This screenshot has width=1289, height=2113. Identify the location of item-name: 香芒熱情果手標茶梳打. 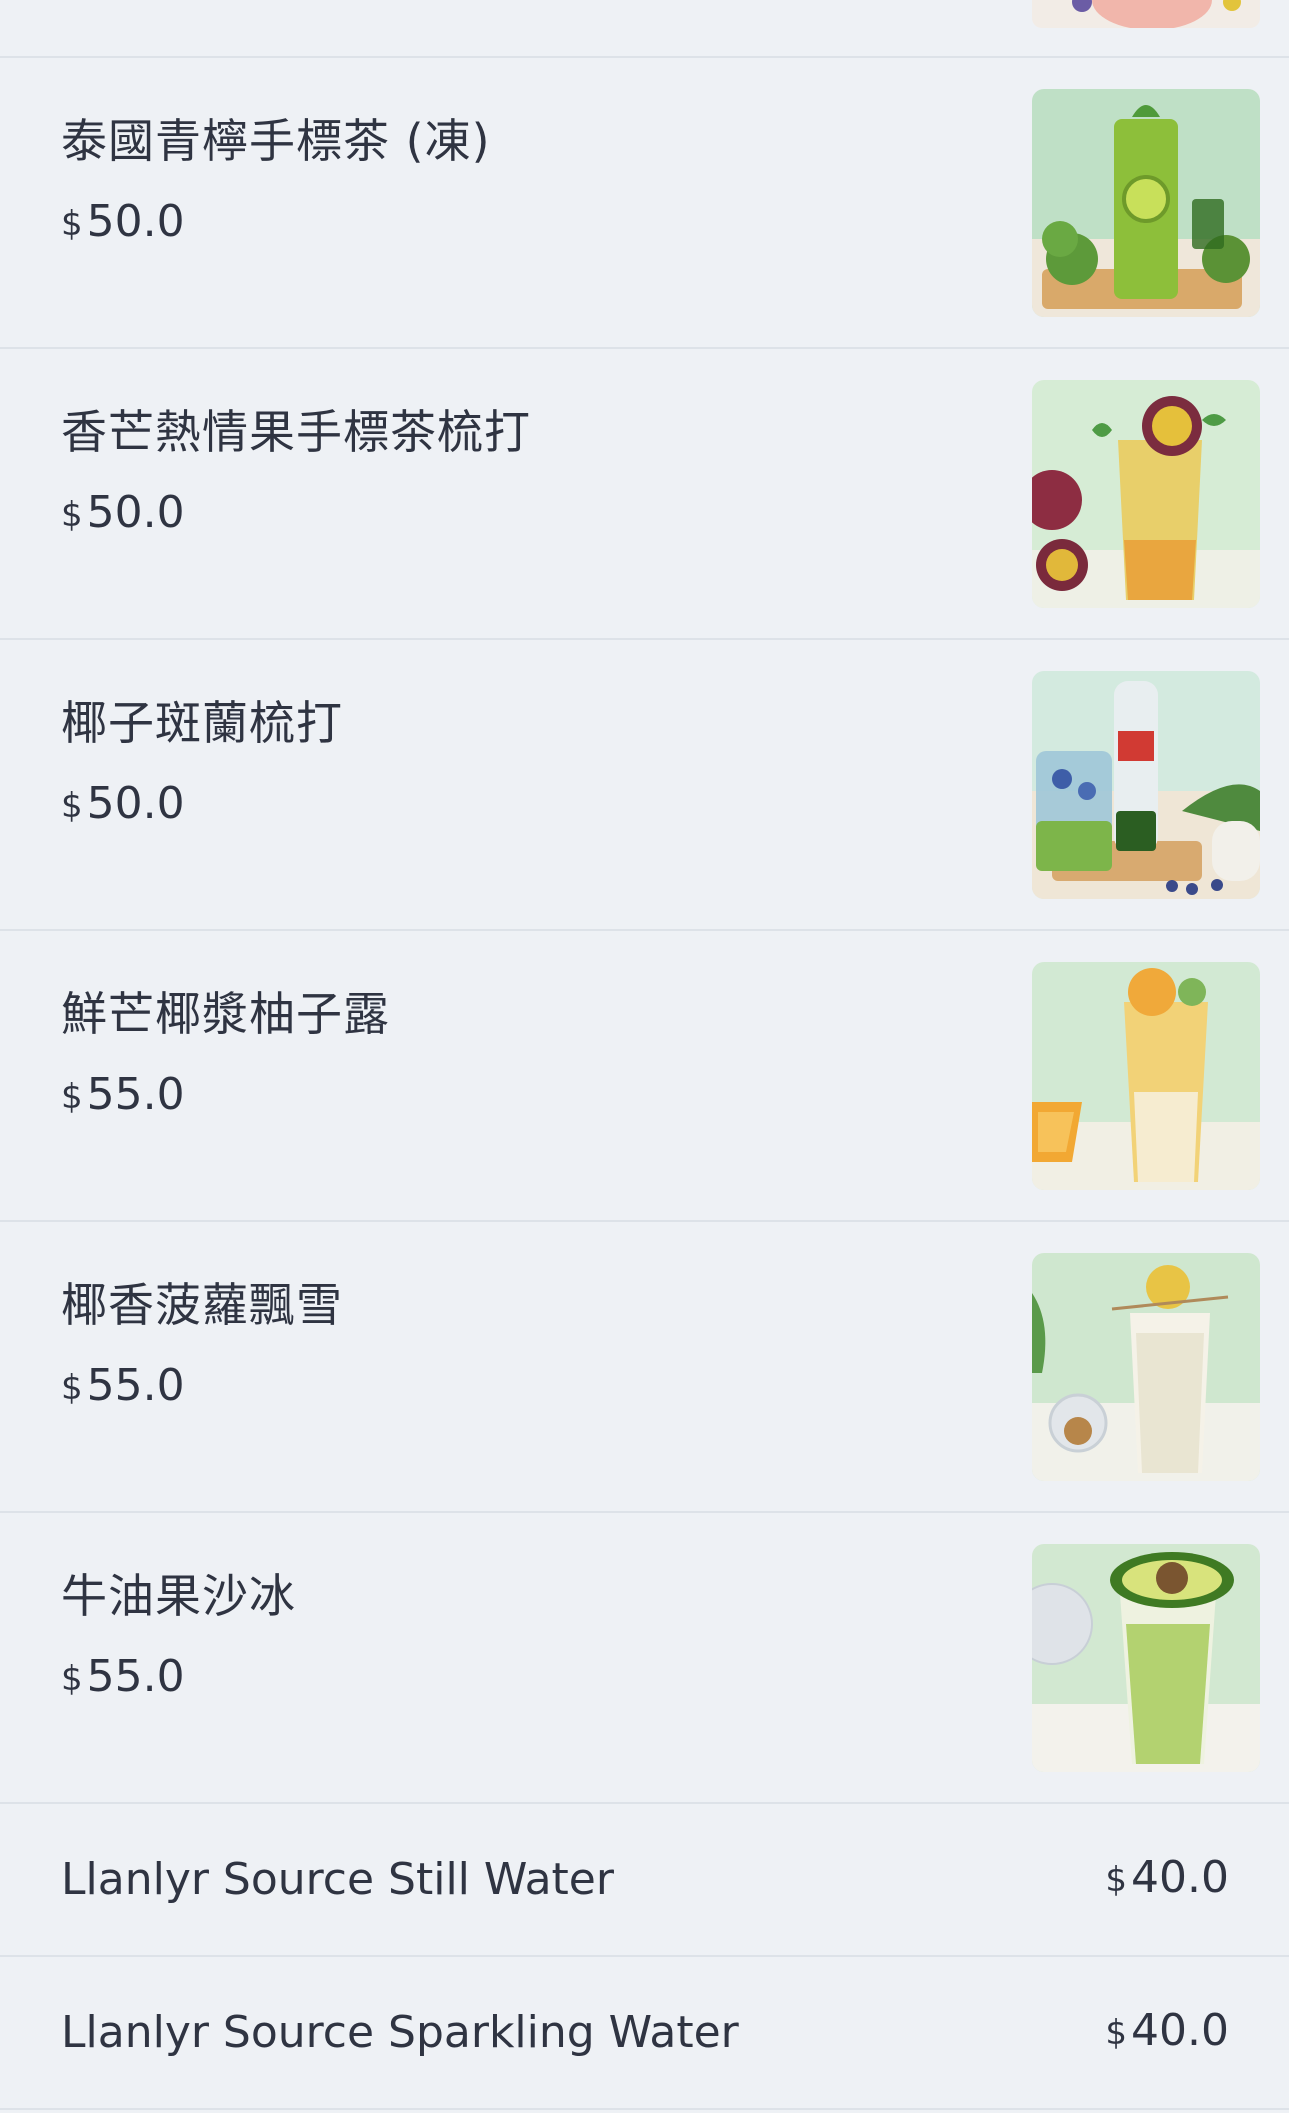
(296, 432).